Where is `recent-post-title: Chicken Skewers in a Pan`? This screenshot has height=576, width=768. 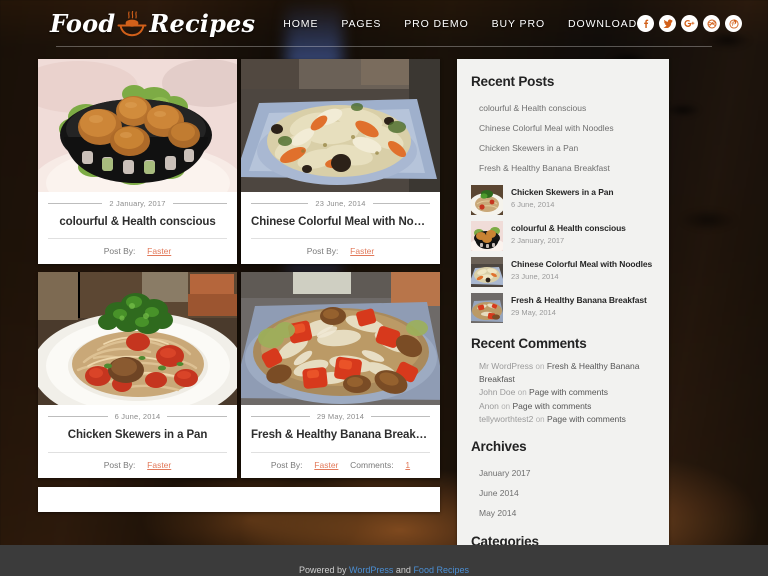 recent-post-title: Chicken Skewers in a Pan is located at coordinates (562, 192).